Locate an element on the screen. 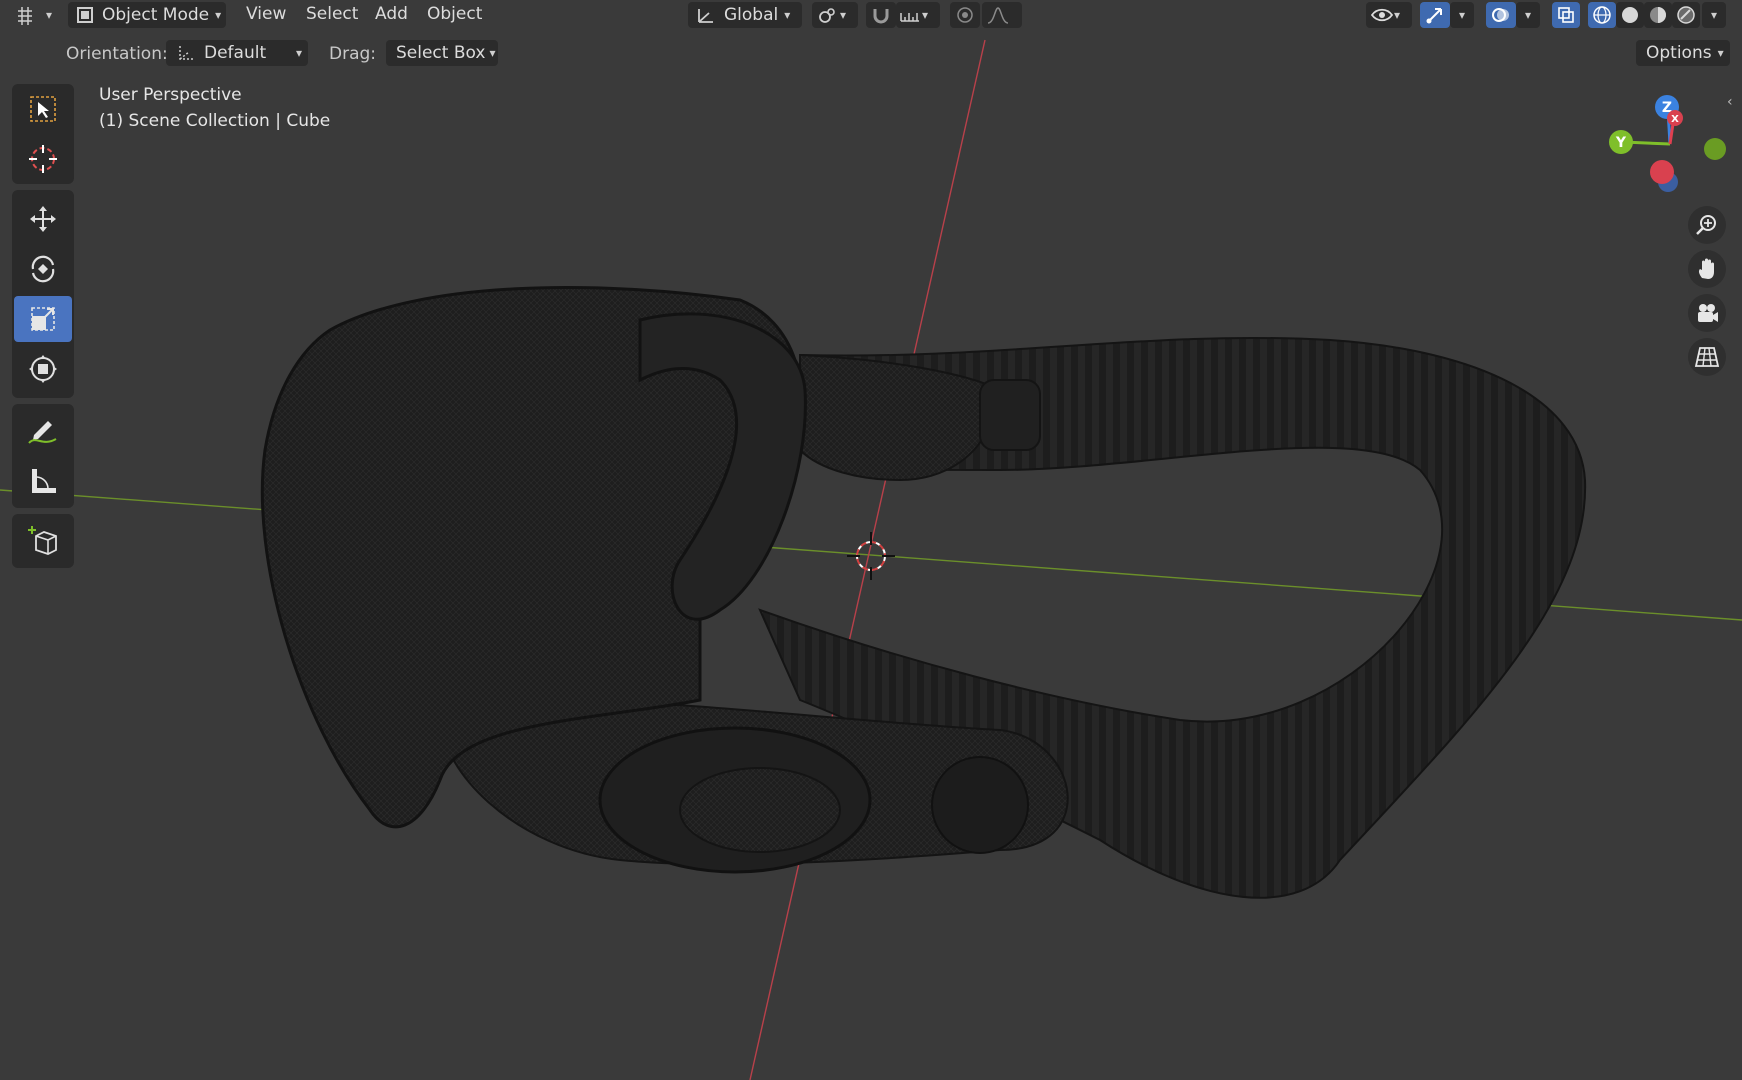 The image size is (1742, 1080). shading-rendered-button is located at coordinates (1686, 15).